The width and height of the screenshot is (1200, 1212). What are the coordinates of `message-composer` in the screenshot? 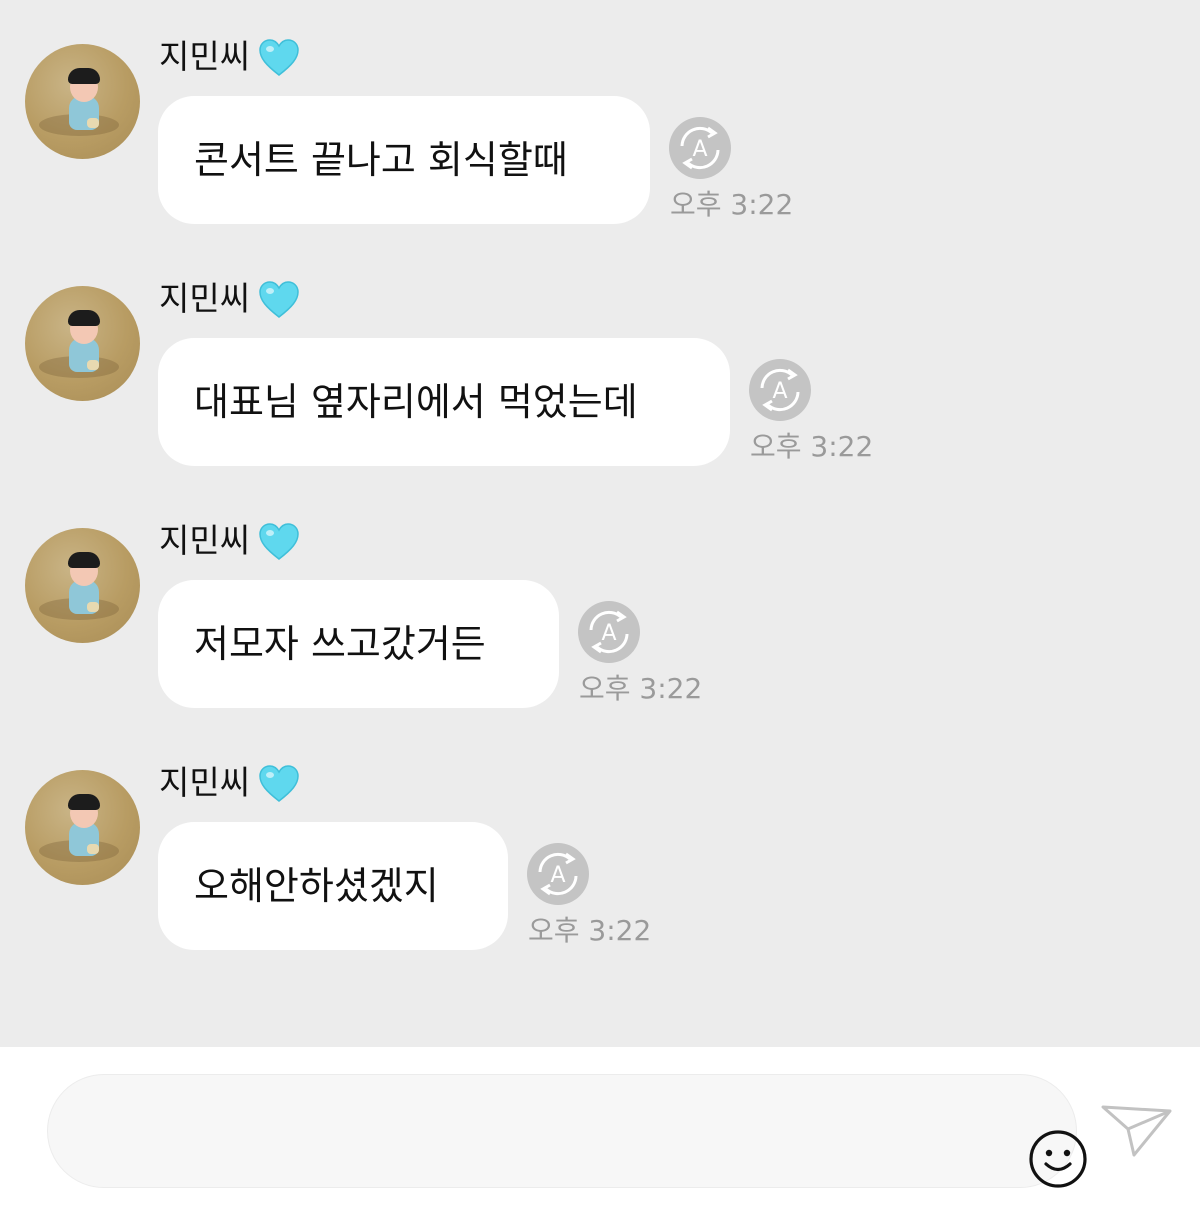 It's located at (600, 1129).